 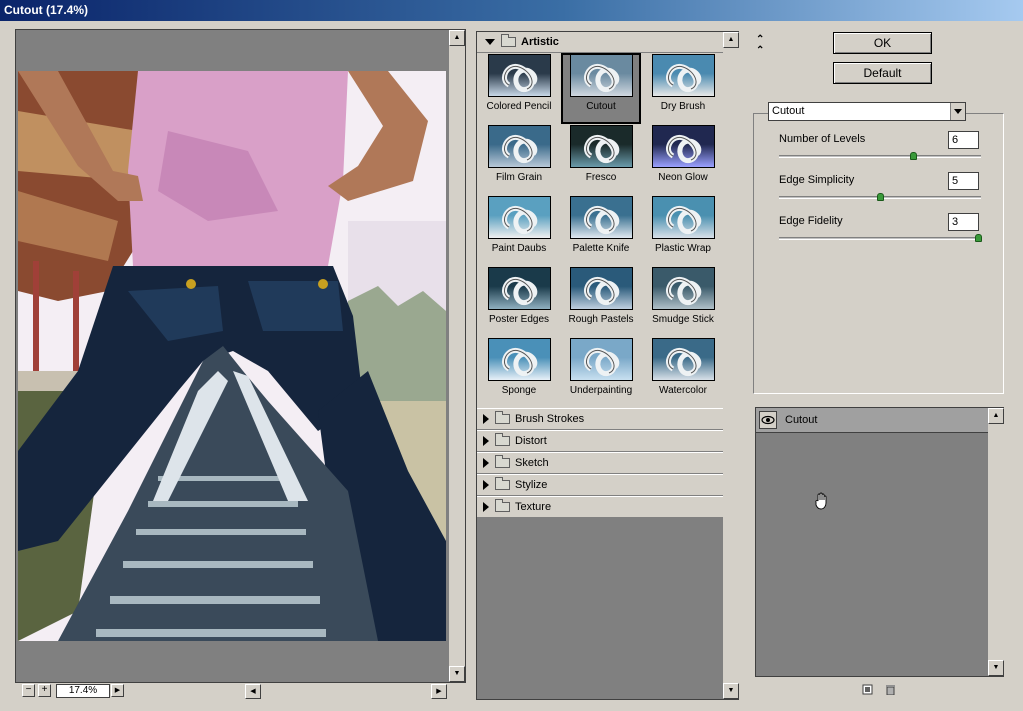 I want to click on scroll-right-button: ▶, so click(x=439, y=691).